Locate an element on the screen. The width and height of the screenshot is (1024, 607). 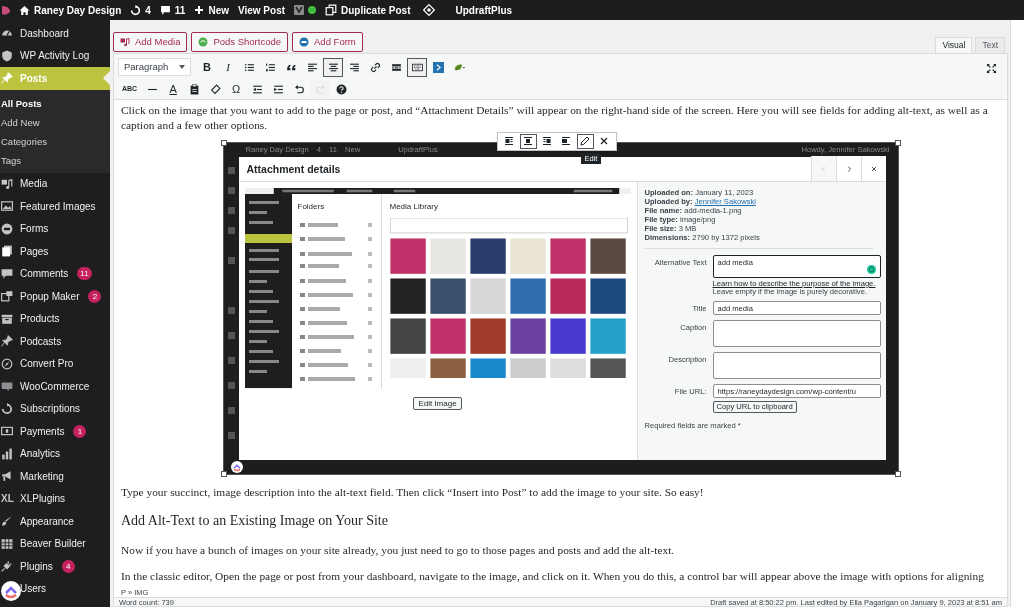
diamond-icon is located at coordinates (428, 10).